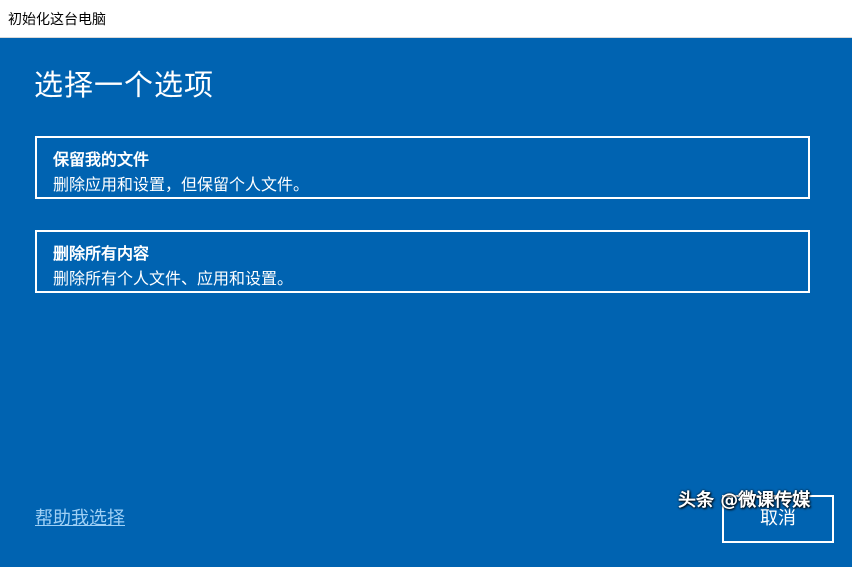 This screenshot has height=567, width=852. Describe the element at coordinates (101, 253) in the screenshot. I see `option-title: 删除所有内容` at that location.